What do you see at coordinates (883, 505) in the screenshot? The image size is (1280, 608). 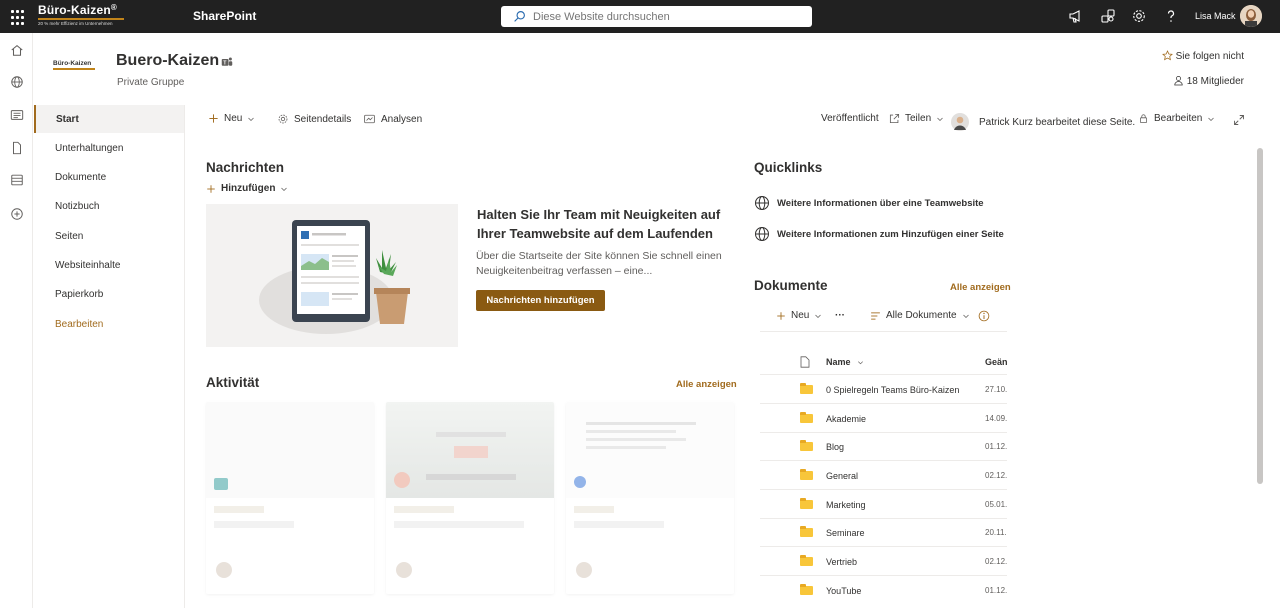 I see `document-row: Marketing 05.01.` at bounding box center [883, 505].